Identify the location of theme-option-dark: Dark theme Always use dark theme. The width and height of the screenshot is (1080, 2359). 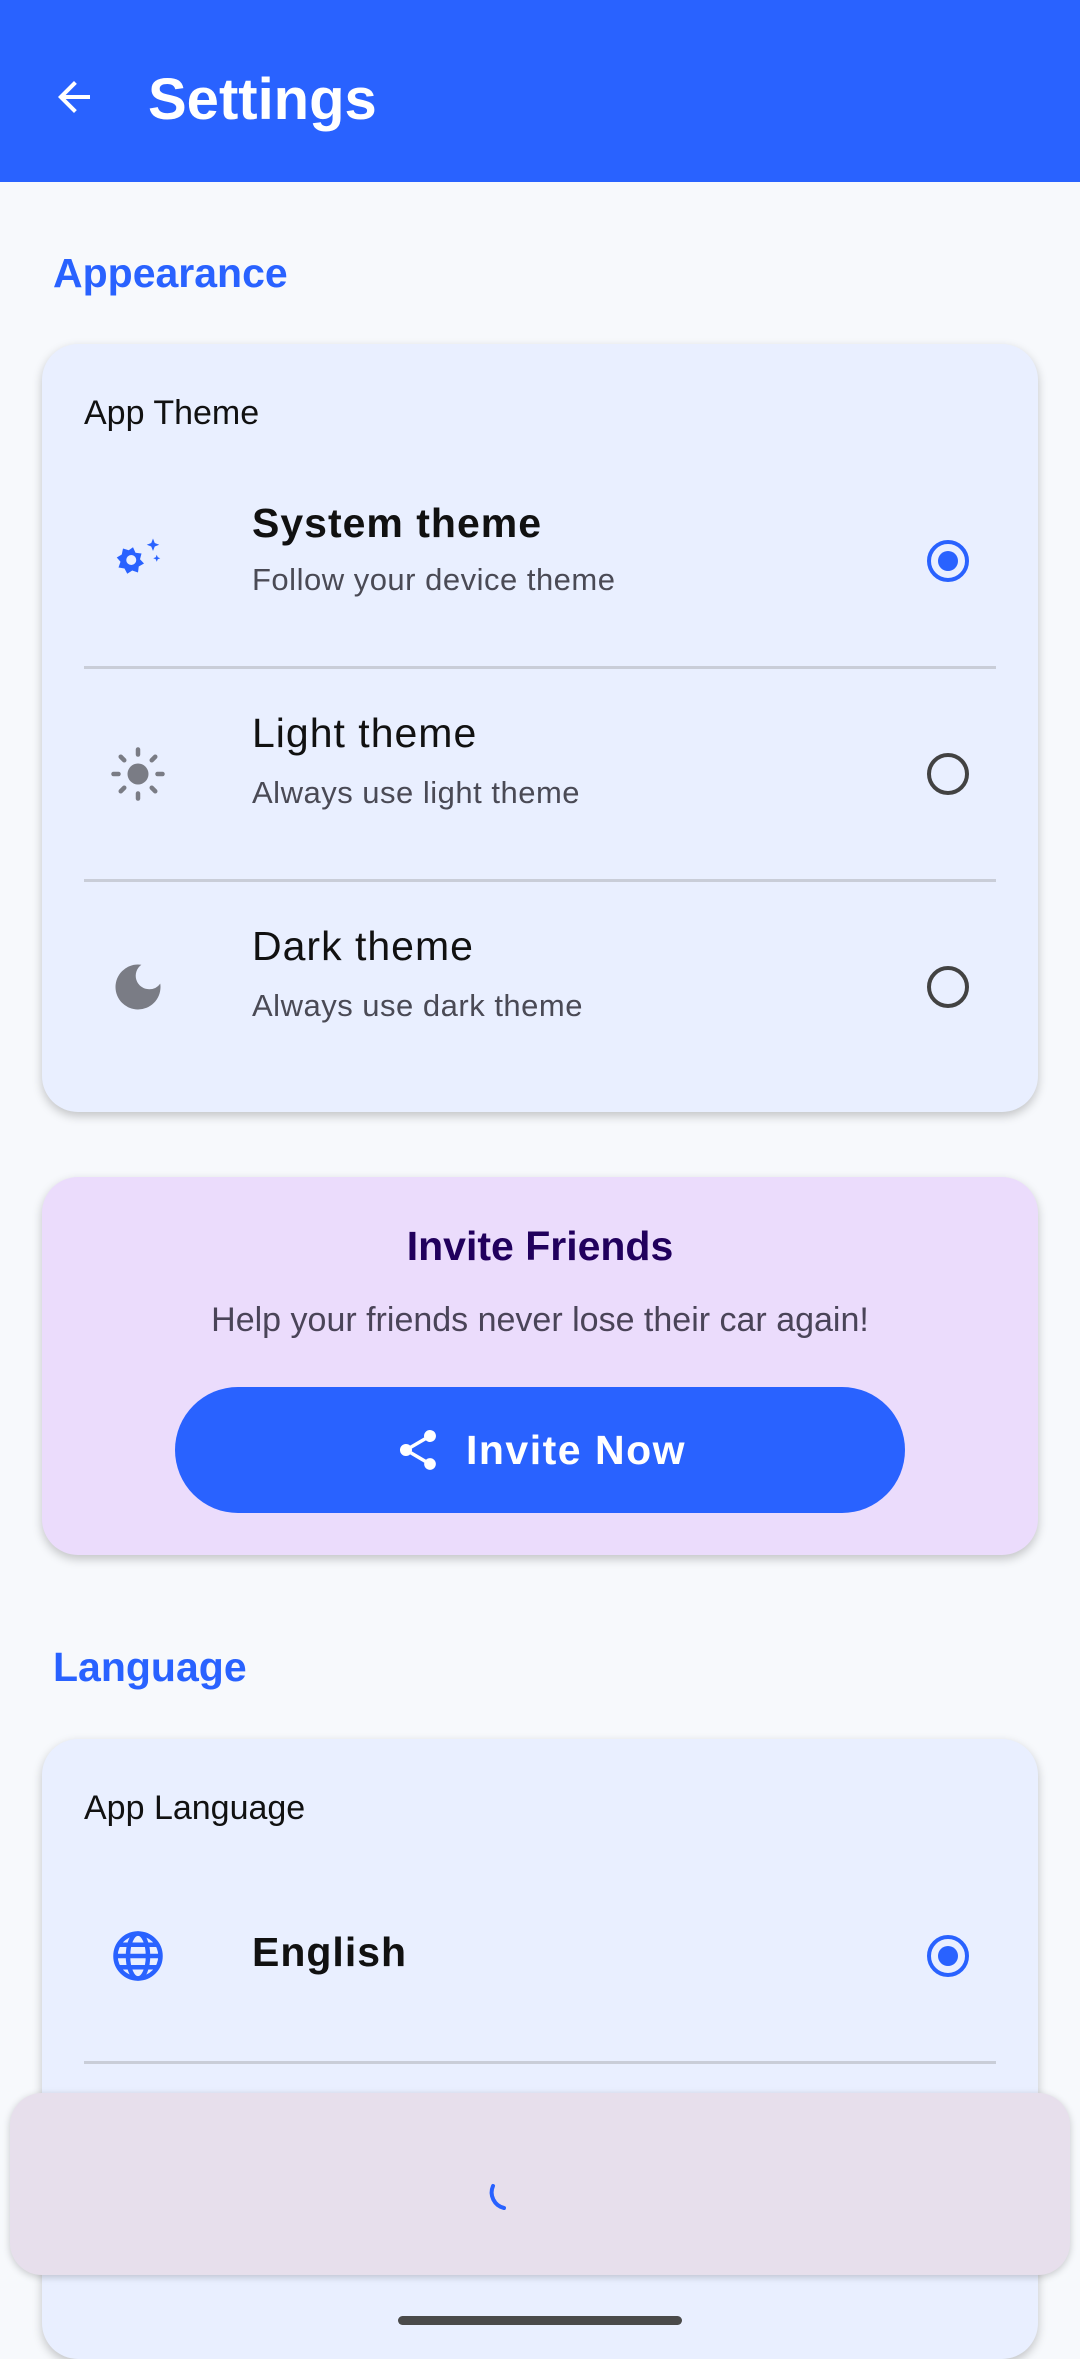
(540, 987).